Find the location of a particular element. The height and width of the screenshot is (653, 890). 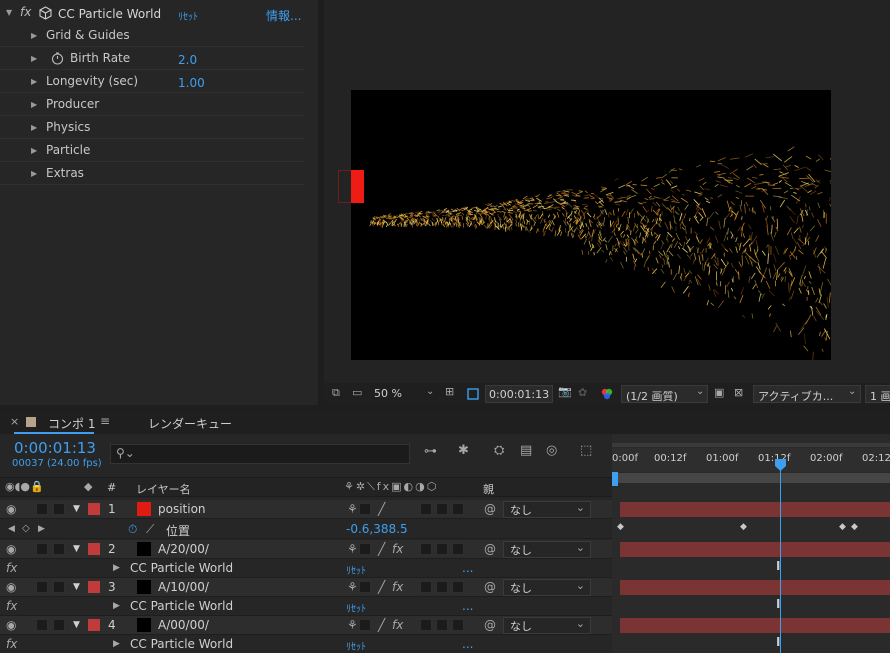

zoom-dropdown: 50 % is located at coordinates (388, 393).